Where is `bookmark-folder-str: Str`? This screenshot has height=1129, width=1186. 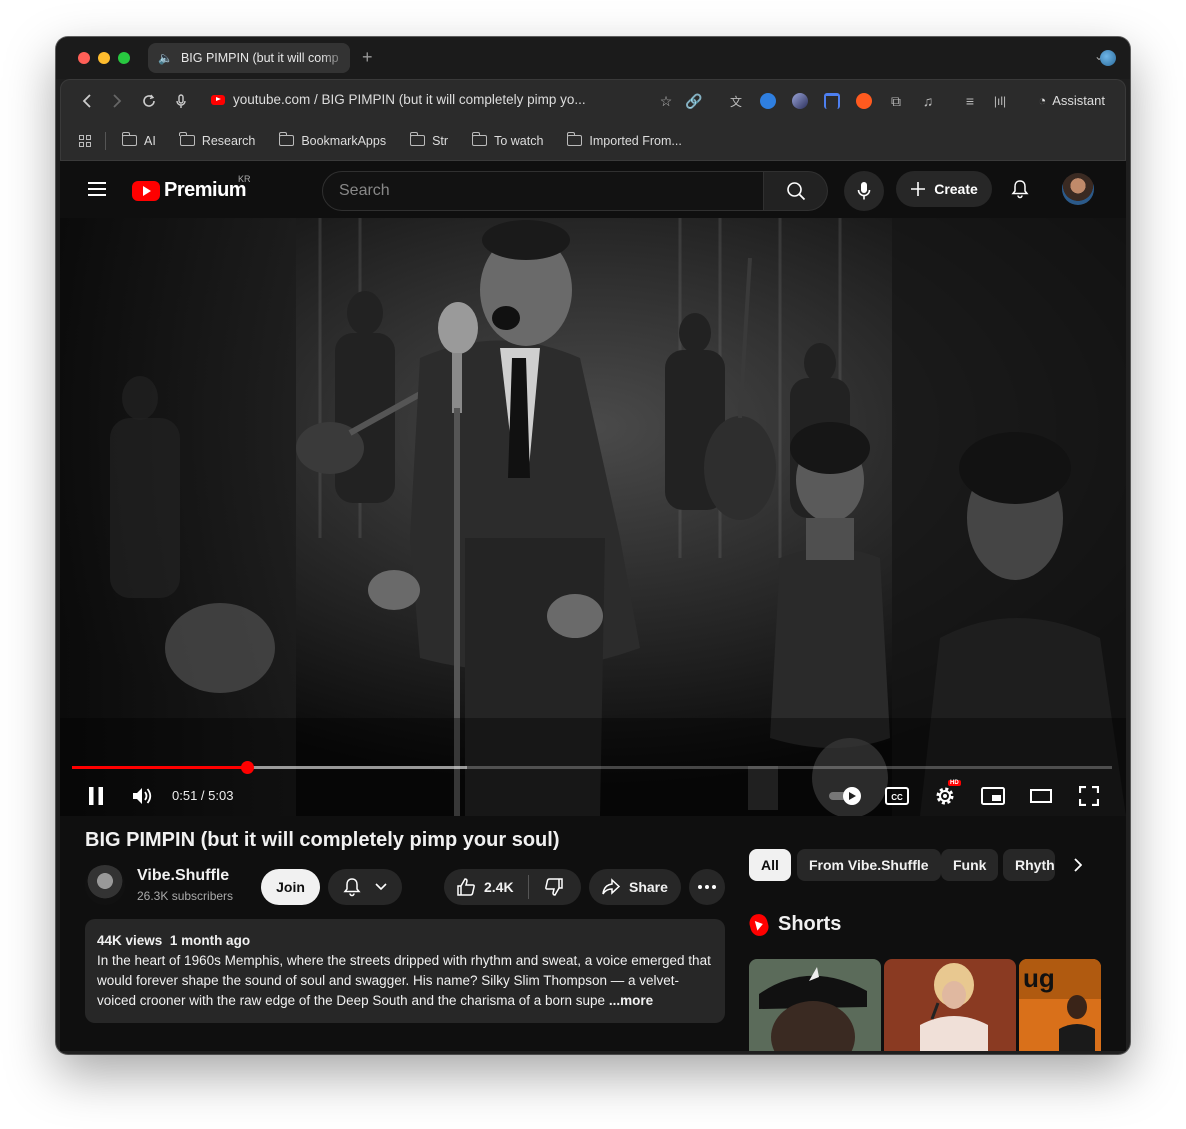 bookmark-folder-str: Str is located at coordinates (428, 140).